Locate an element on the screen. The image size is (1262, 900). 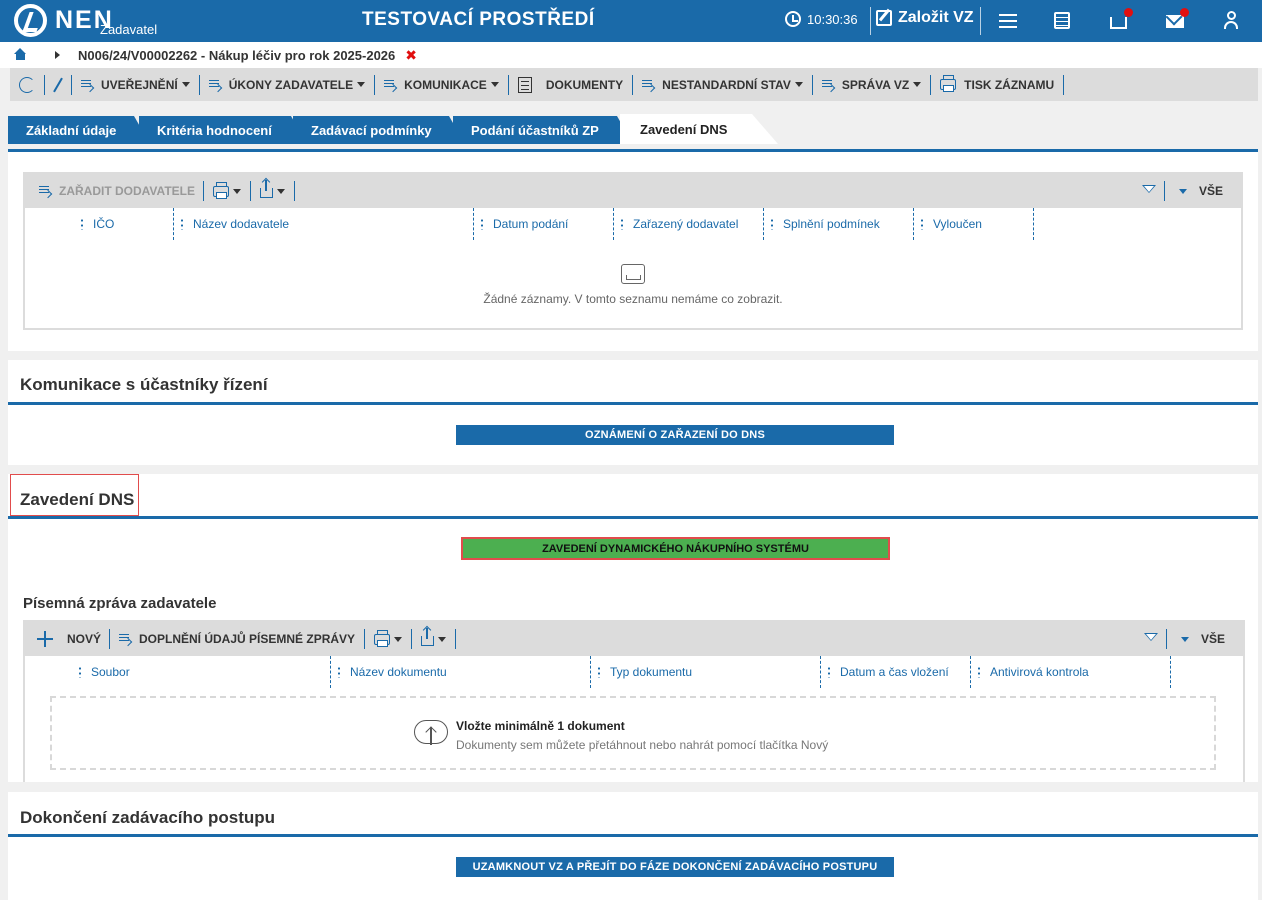
menu-sprava-vz: SPRÁVA VZ is located at coordinates (871, 84).